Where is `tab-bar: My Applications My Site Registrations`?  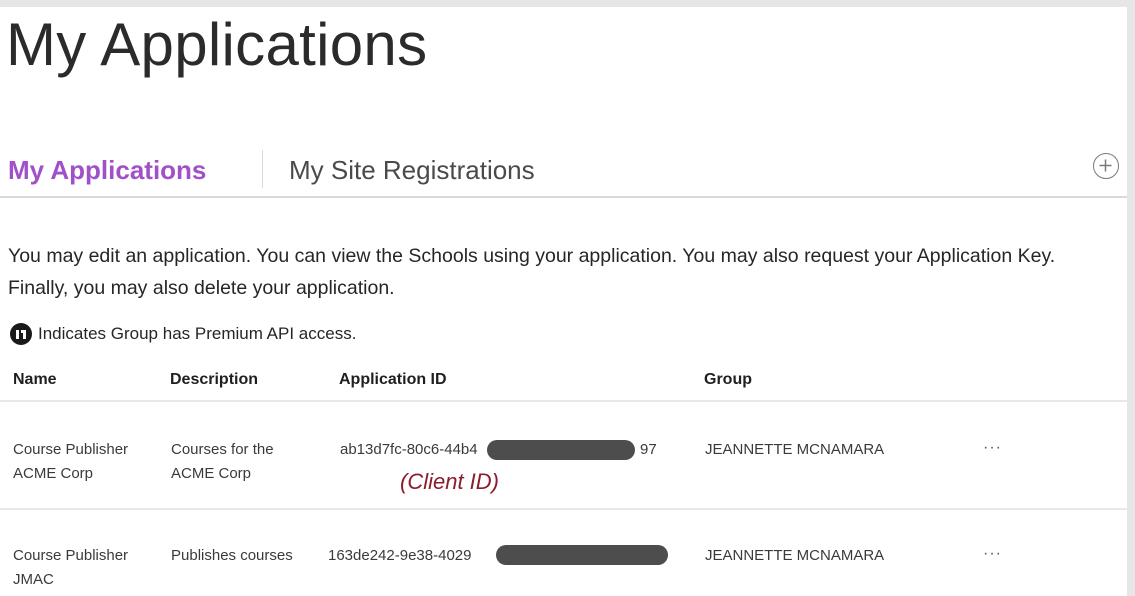
tab-bar: My Applications My Site Registrations is located at coordinates (563, 170).